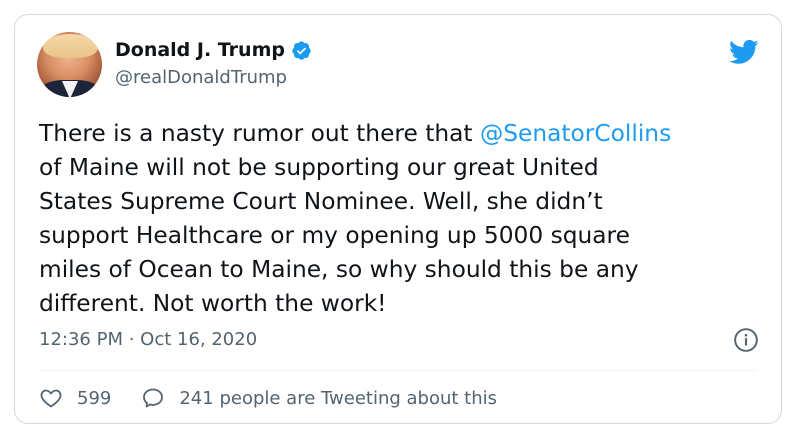 The width and height of the screenshot is (800, 442). What do you see at coordinates (153, 398) in the screenshot?
I see `speech-bubble-icon` at bounding box center [153, 398].